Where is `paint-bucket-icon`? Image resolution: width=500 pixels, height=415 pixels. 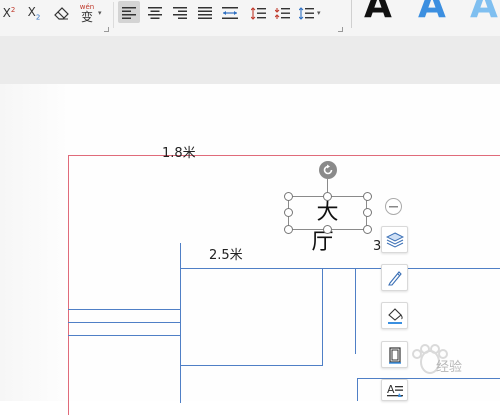
paint-bucket-icon is located at coordinates (395, 315).